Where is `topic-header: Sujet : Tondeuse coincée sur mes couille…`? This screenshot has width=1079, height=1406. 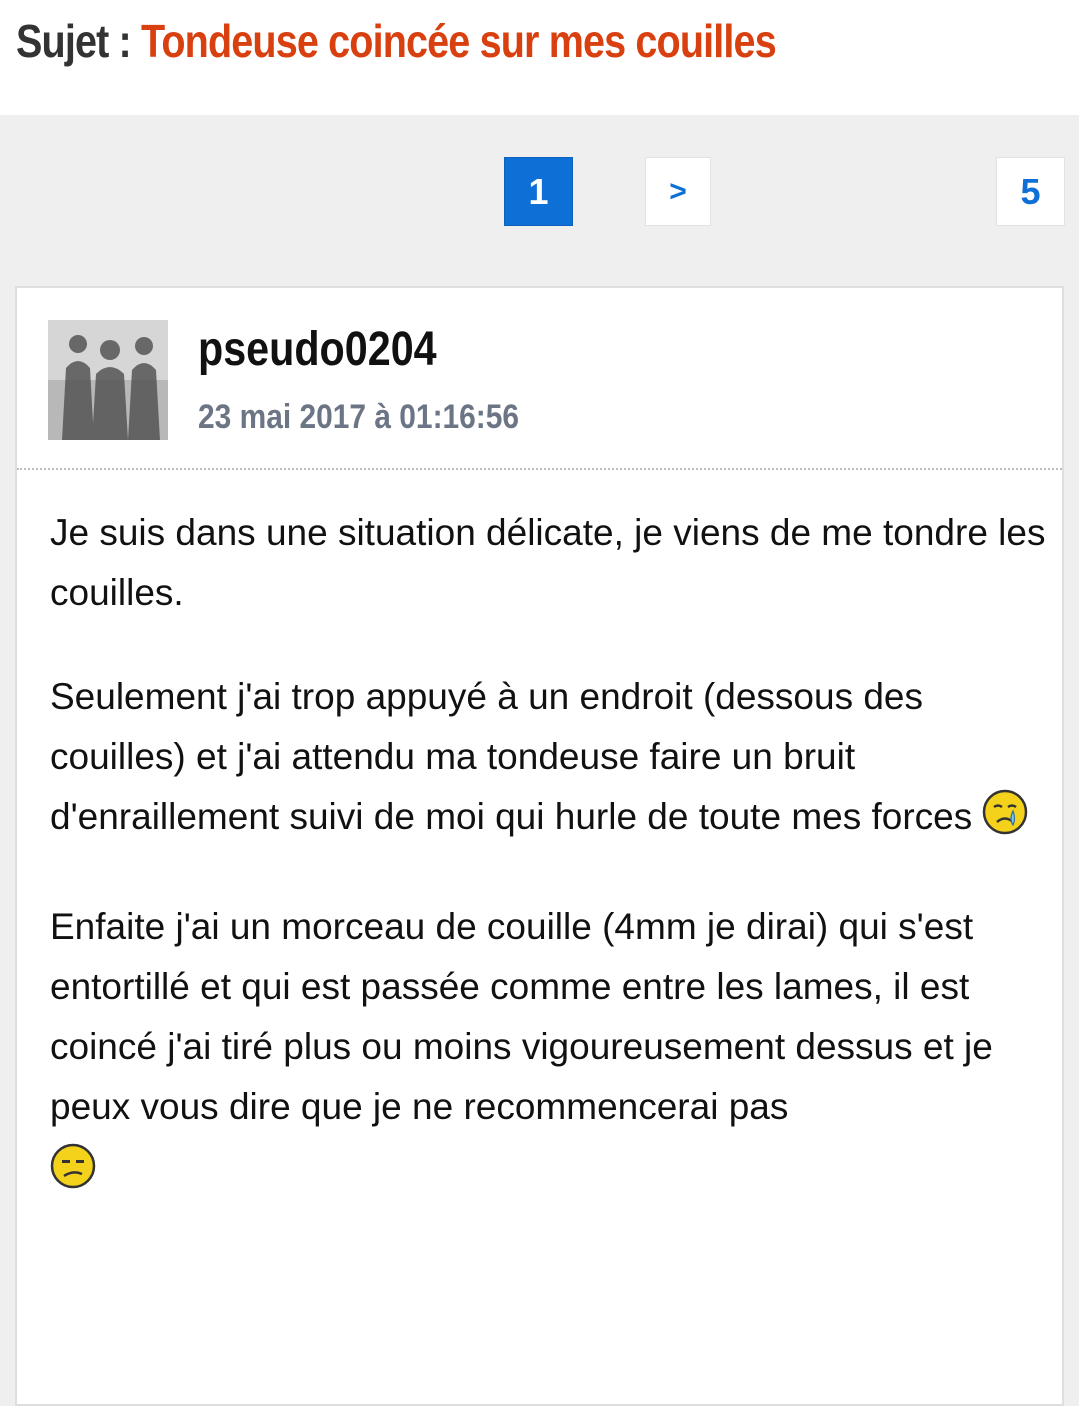
topic-header: Sujet : Tondeuse coincée sur mes couille… is located at coordinates (539, 57).